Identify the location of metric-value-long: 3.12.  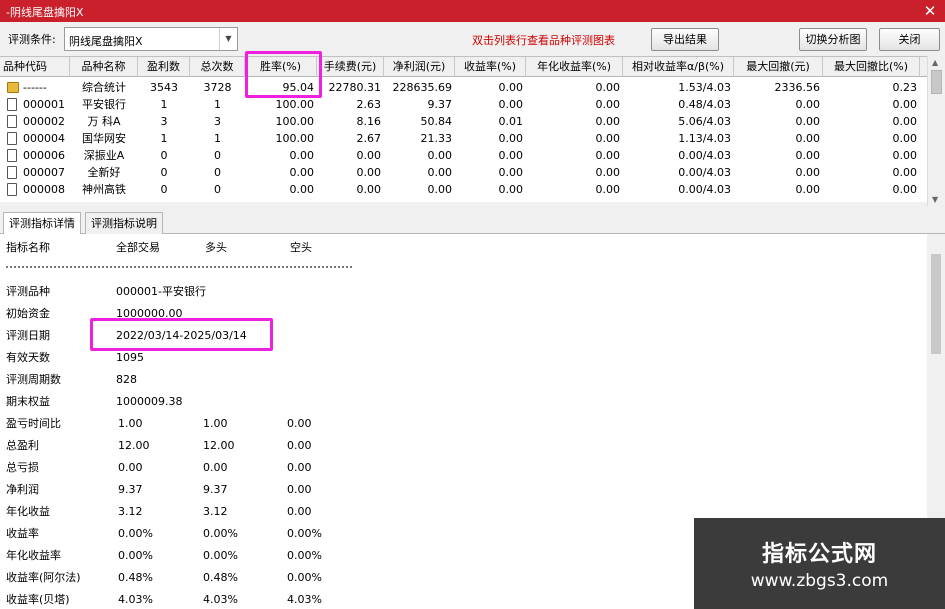
(215, 511).